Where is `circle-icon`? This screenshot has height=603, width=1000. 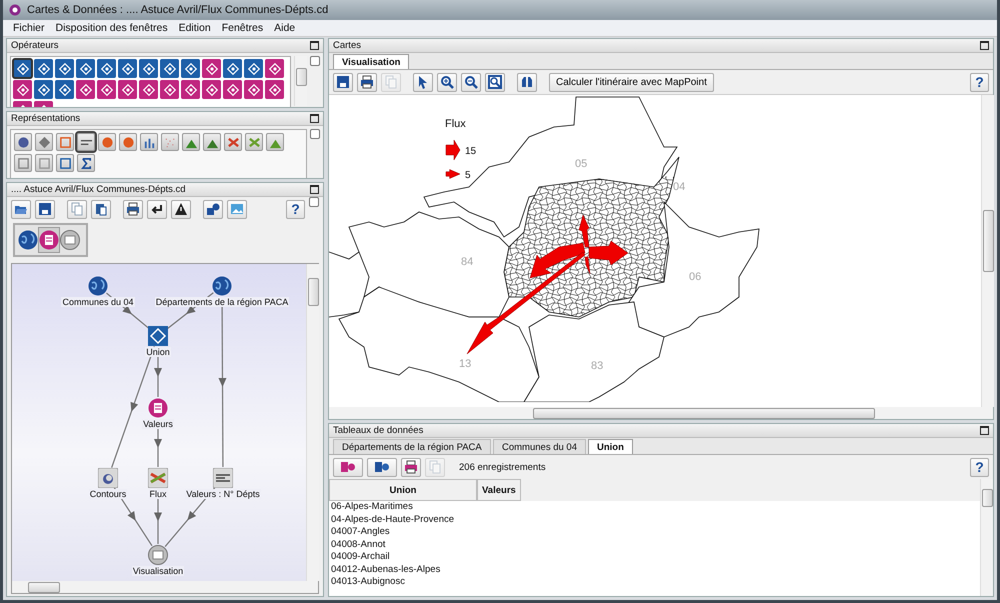
circle-icon is located at coordinates (23, 142).